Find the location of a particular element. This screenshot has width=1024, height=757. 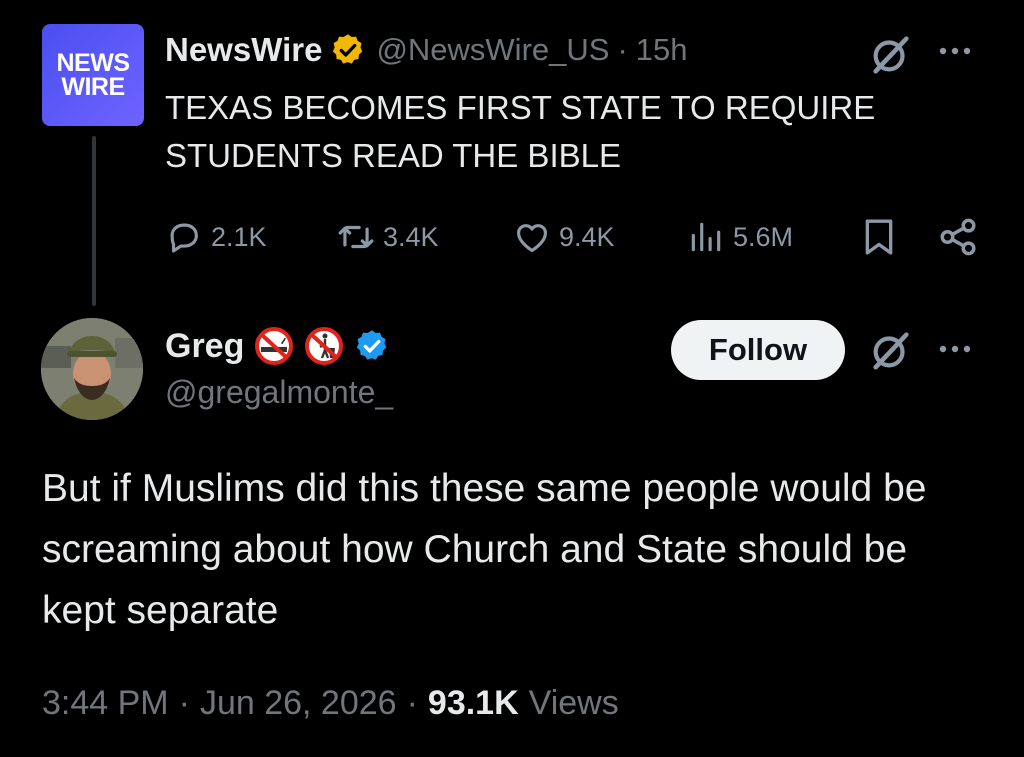

repost-icon is located at coordinates (356, 237).